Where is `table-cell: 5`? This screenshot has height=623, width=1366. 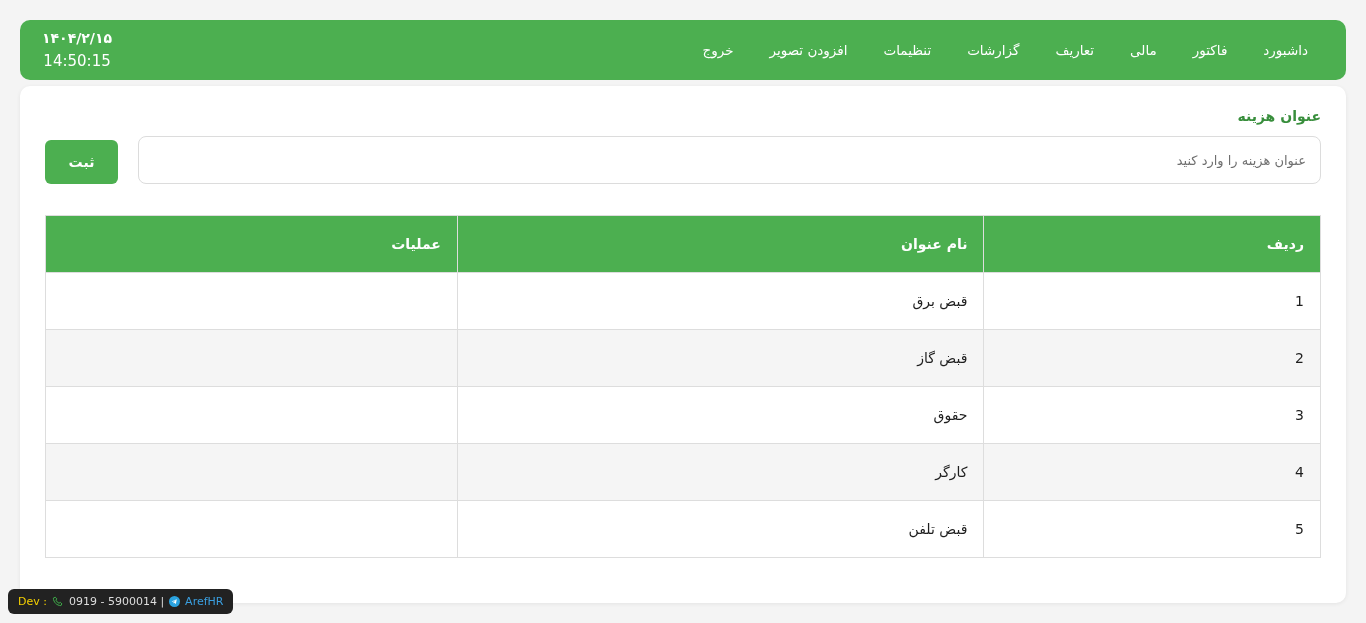
table-cell: 5 is located at coordinates (1152, 529).